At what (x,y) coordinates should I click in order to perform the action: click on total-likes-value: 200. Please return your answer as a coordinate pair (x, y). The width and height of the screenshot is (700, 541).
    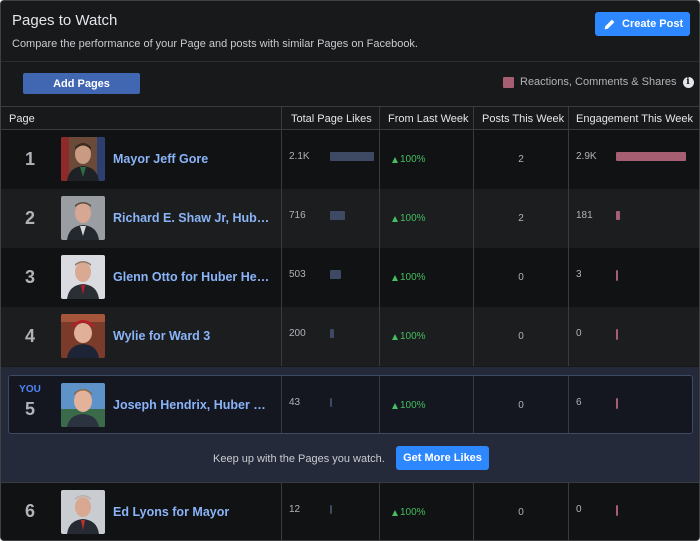
    Looking at the image, I should click on (297, 333).